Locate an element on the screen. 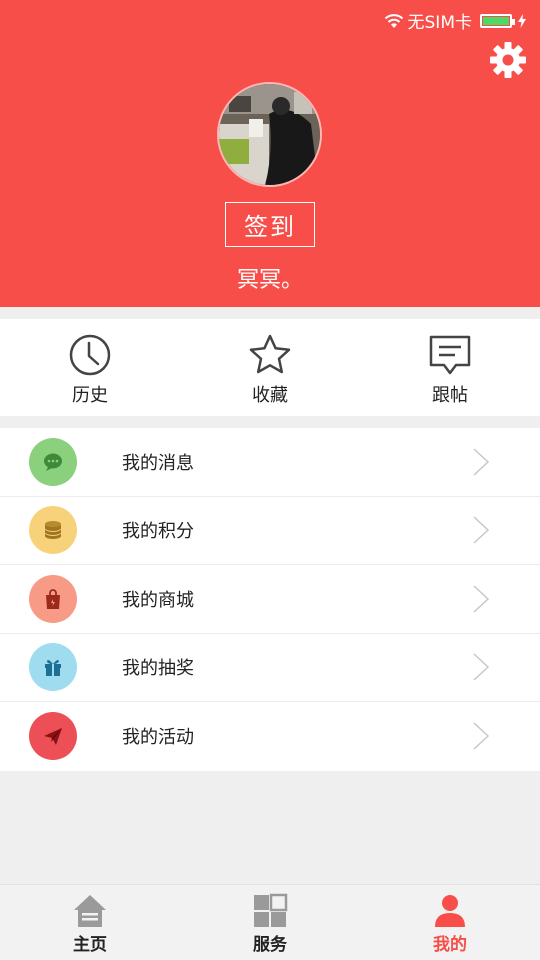 Image resolution: width=540 pixels, height=960 pixels. gear-icon is located at coordinates (508, 60).